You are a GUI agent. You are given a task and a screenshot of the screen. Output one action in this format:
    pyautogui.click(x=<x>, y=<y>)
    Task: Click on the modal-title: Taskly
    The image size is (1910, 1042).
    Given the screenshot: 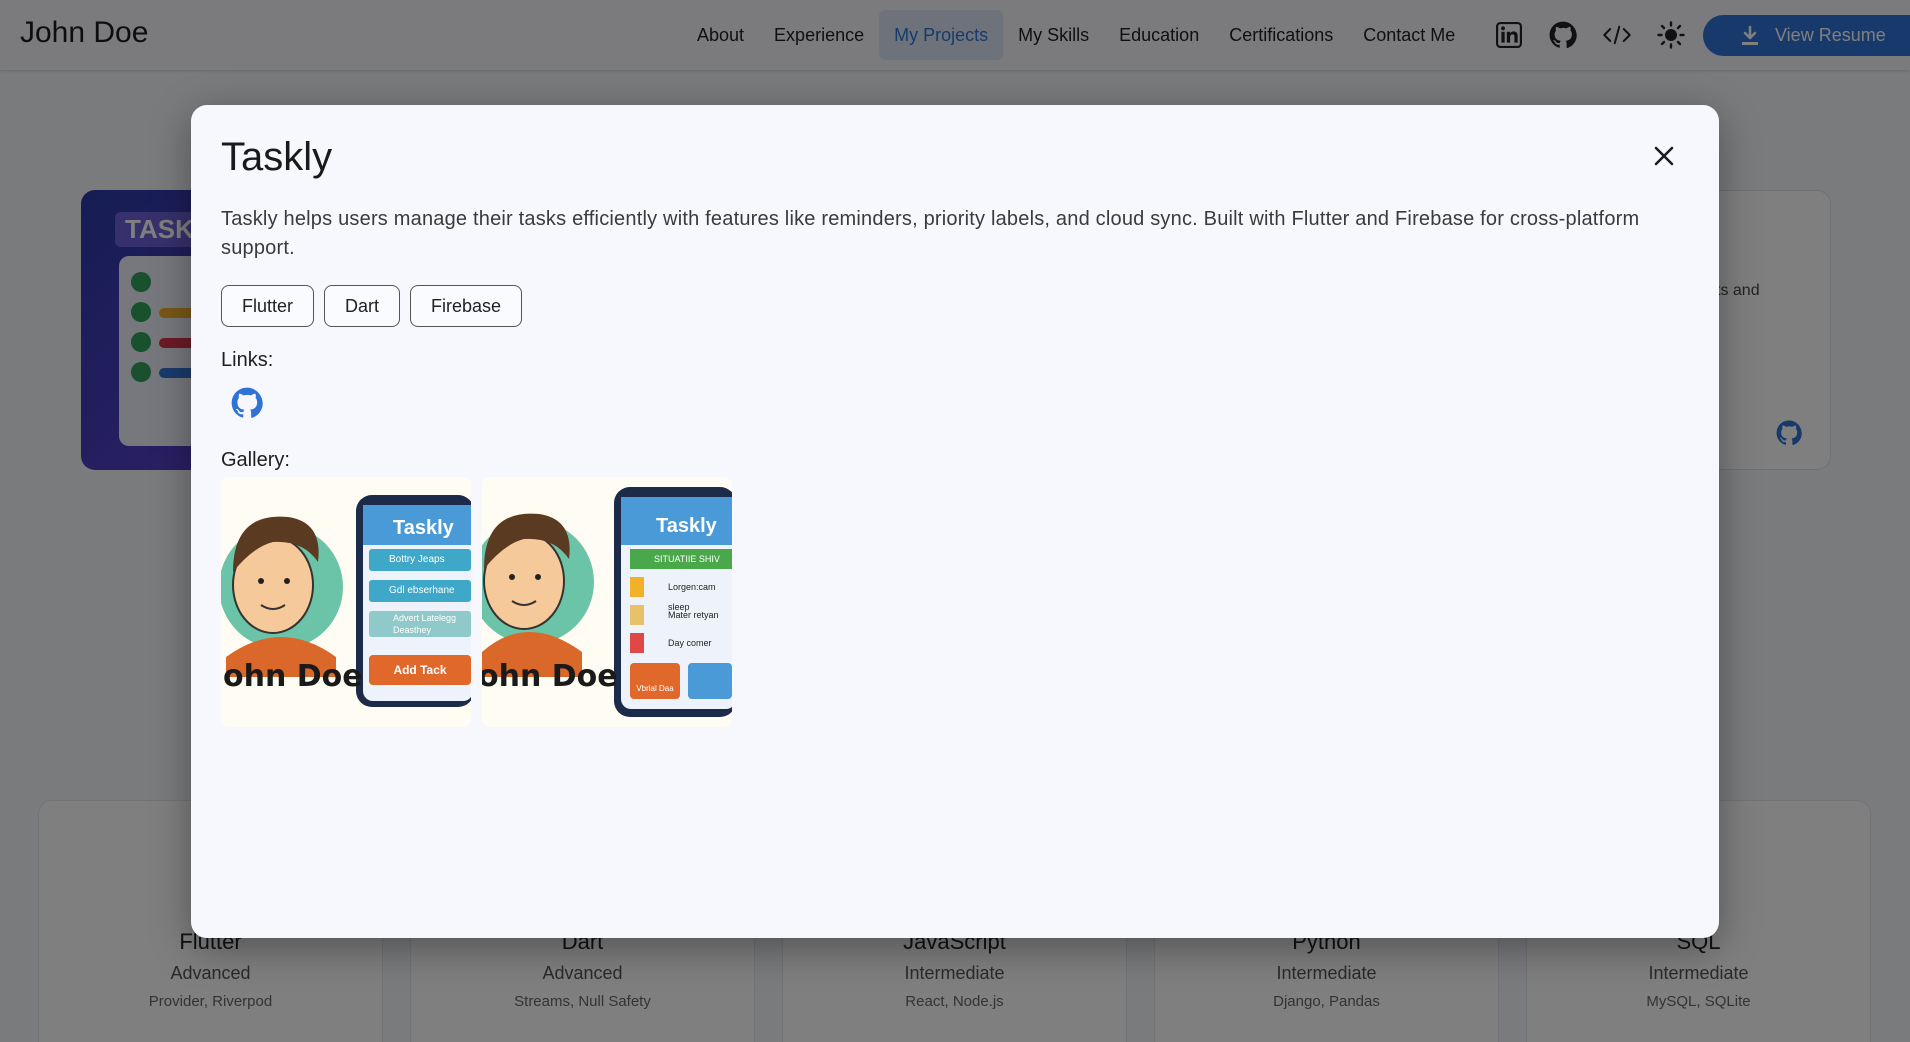 What is the action you would take?
    pyautogui.click(x=277, y=157)
    